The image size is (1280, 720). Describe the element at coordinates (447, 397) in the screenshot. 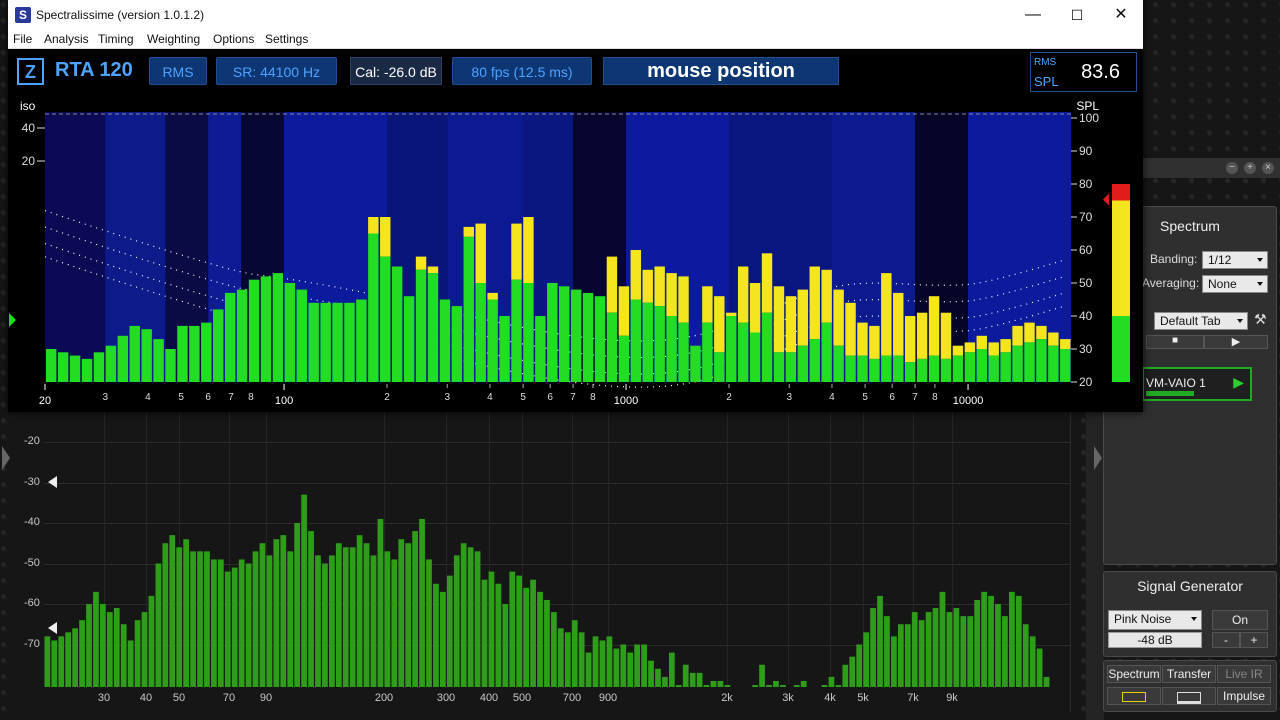

I see `x-minor-tick-label: 3` at that location.